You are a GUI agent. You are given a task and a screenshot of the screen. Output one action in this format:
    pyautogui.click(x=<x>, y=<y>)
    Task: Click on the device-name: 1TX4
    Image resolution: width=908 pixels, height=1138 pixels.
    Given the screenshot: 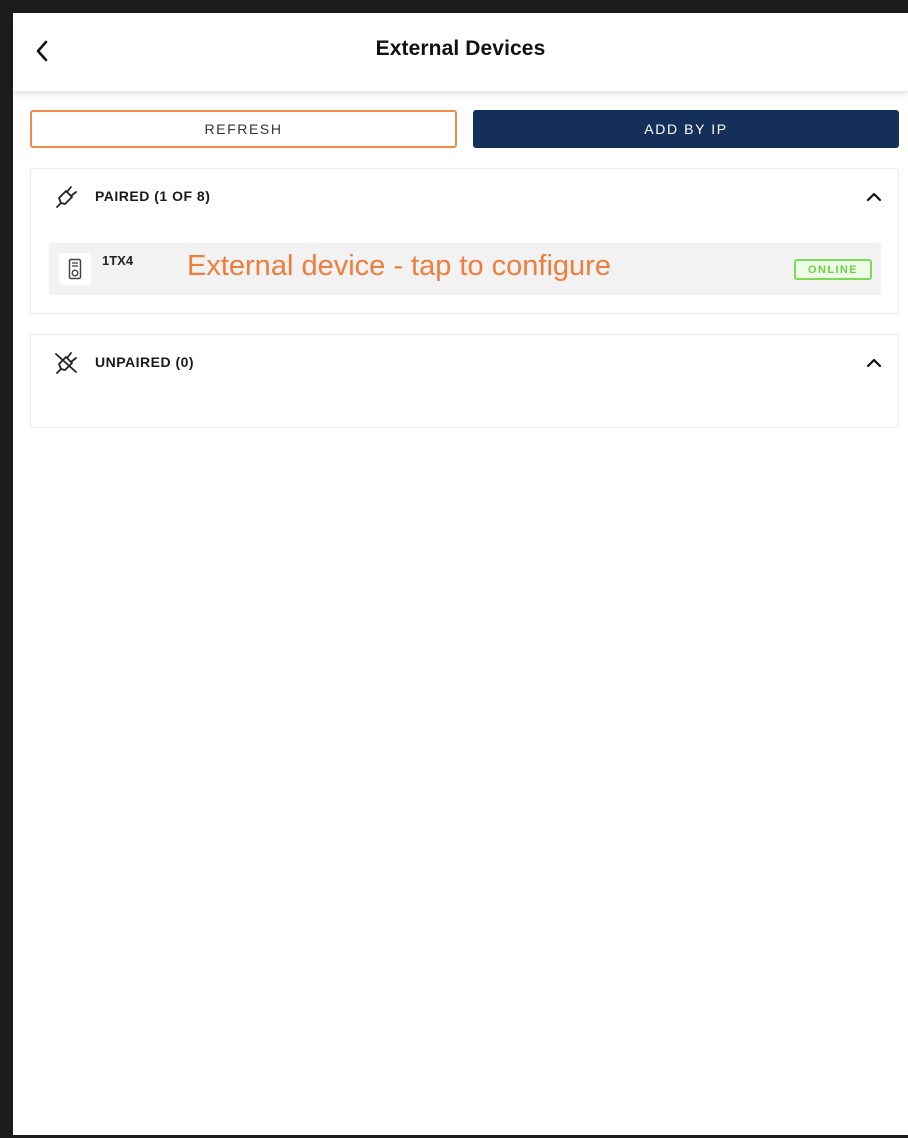 What is the action you would take?
    pyautogui.click(x=118, y=260)
    